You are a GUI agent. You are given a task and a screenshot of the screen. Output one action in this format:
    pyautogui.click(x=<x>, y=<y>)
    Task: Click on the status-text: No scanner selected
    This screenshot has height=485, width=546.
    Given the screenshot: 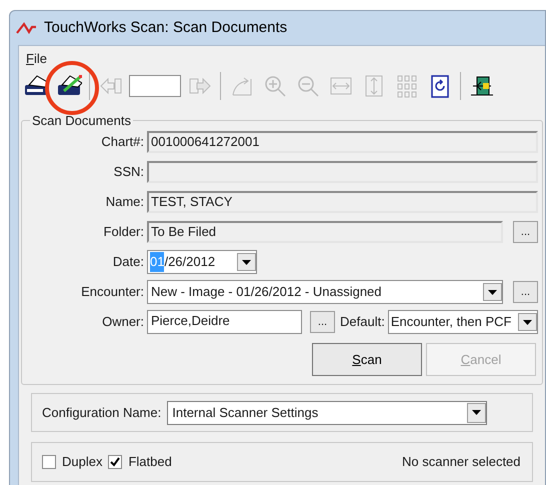 What is the action you would take?
    pyautogui.click(x=461, y=462)
    